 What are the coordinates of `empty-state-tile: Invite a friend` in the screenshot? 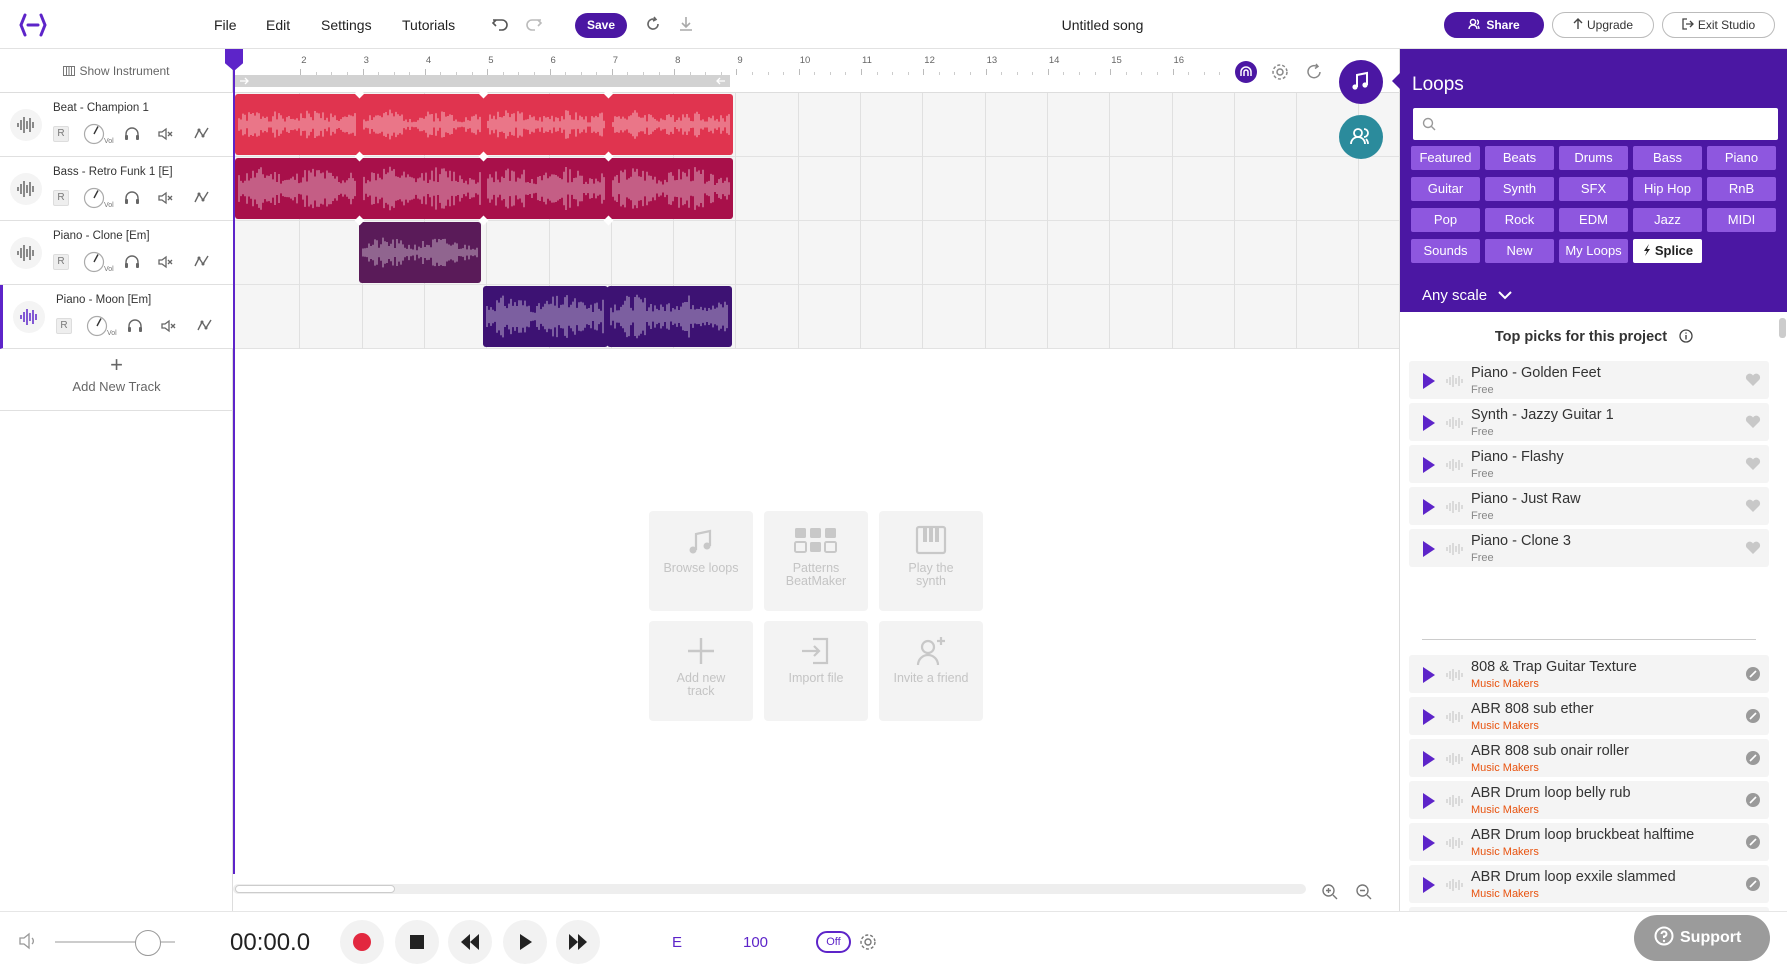 It's located at (931, 671).